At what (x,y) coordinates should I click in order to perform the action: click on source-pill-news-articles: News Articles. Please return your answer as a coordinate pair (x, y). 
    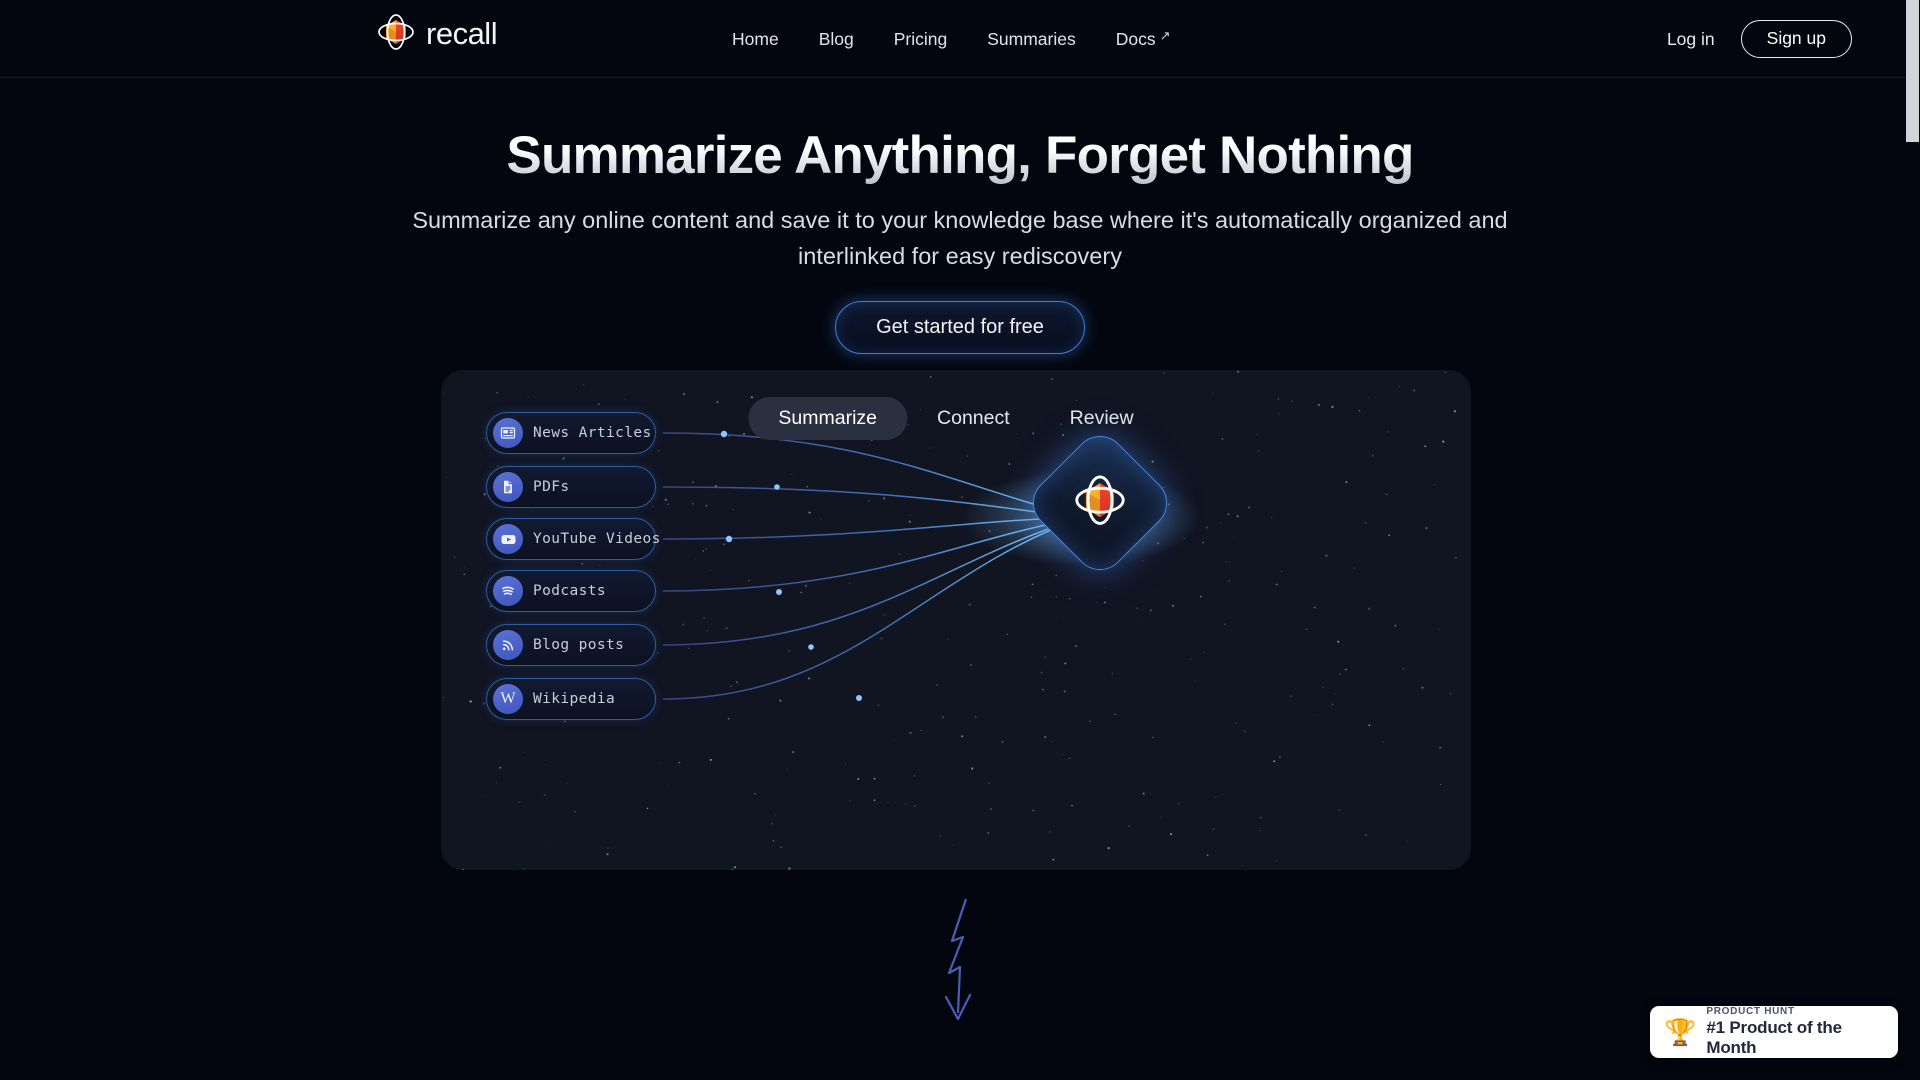
    Looking at the image, I should click on (571, 433).